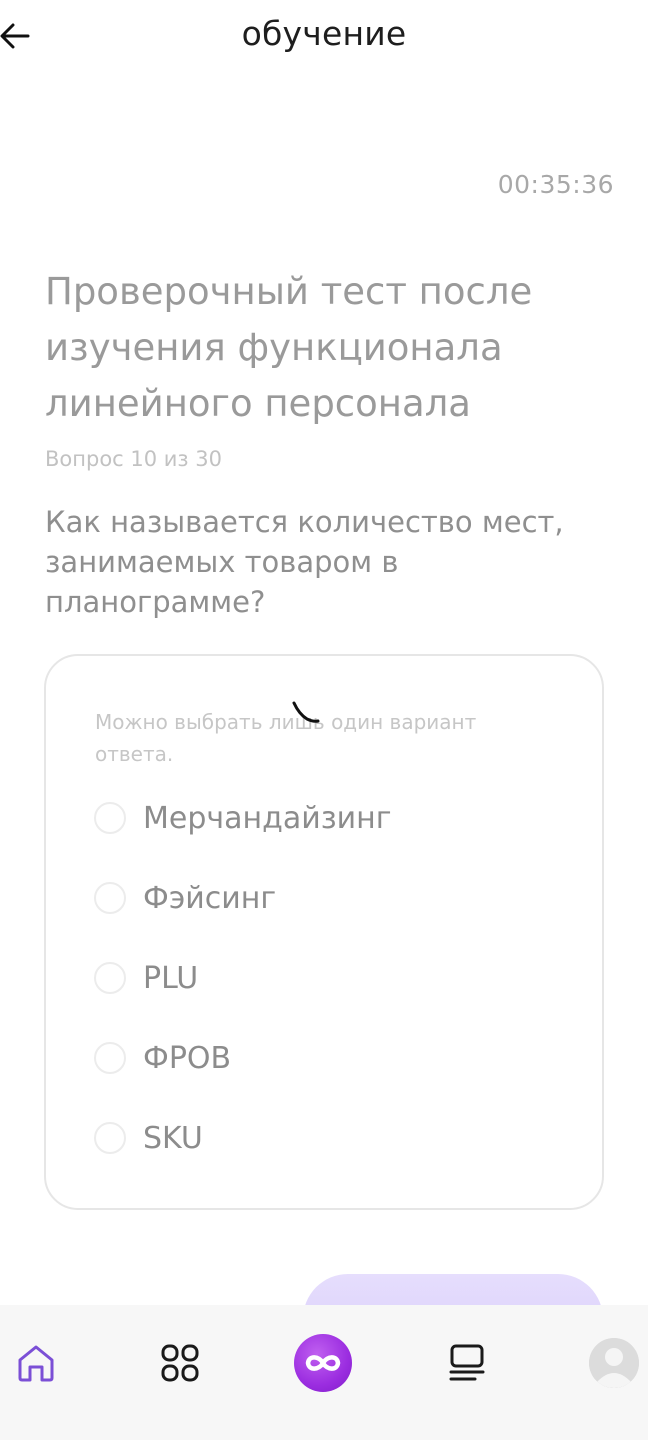  I want to click on loading-spinner-icon, so click(306, 712).